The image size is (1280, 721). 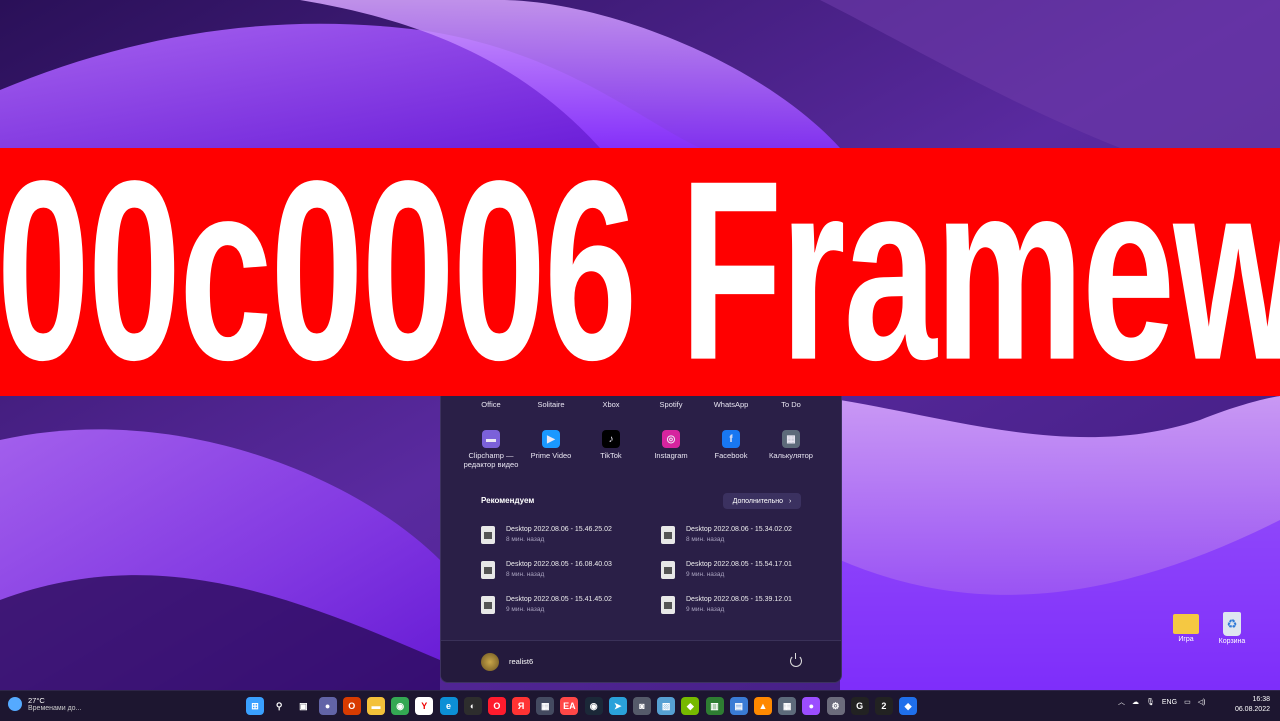 I want to click on desktop-icon-label: Игра, so click(x=1186, y=639).